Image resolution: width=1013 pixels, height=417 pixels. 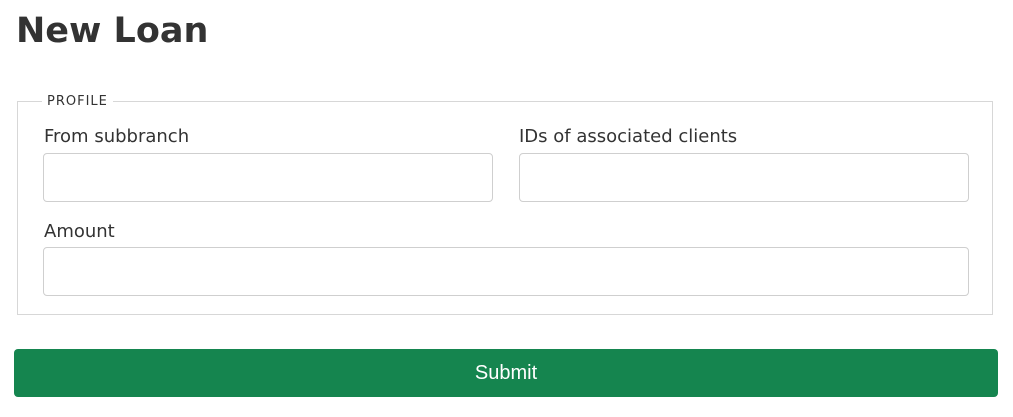 What do you see at coordinates (77, 102) in the screenshot?
I see `profile-legend: PROFILE` at bounding box center [77, 102].